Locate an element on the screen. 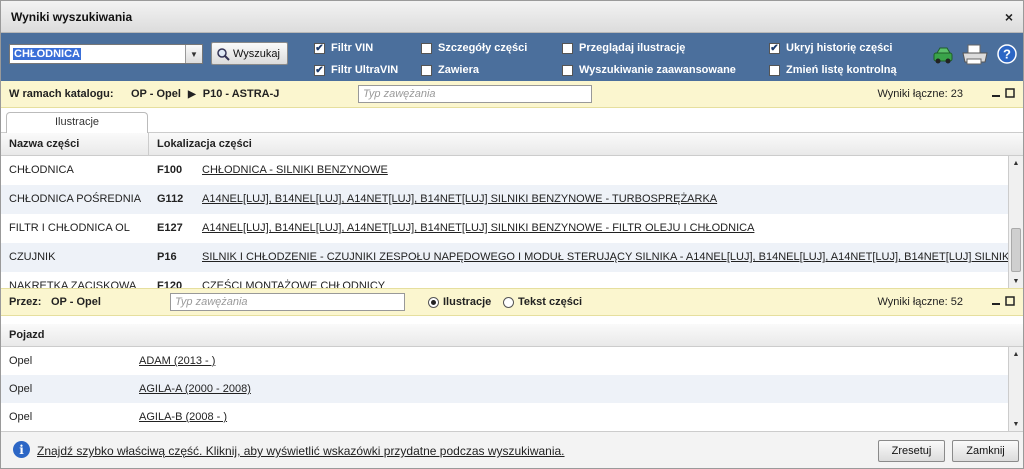  by-total: Wyniki łączne: 52 is located at coordinates (920, 302).